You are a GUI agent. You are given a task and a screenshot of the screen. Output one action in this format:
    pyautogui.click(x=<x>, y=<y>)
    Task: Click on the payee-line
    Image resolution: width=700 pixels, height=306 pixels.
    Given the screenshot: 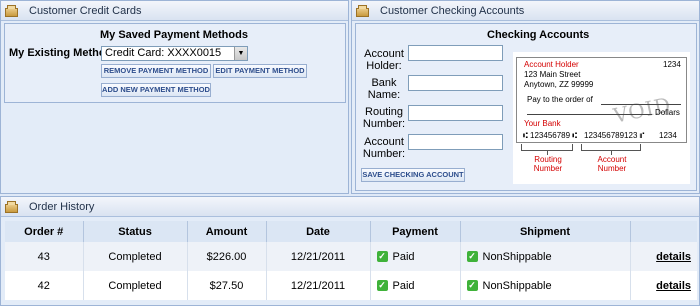 What is the action you would take?
    pyautogui.click(x=641, y=104)
    